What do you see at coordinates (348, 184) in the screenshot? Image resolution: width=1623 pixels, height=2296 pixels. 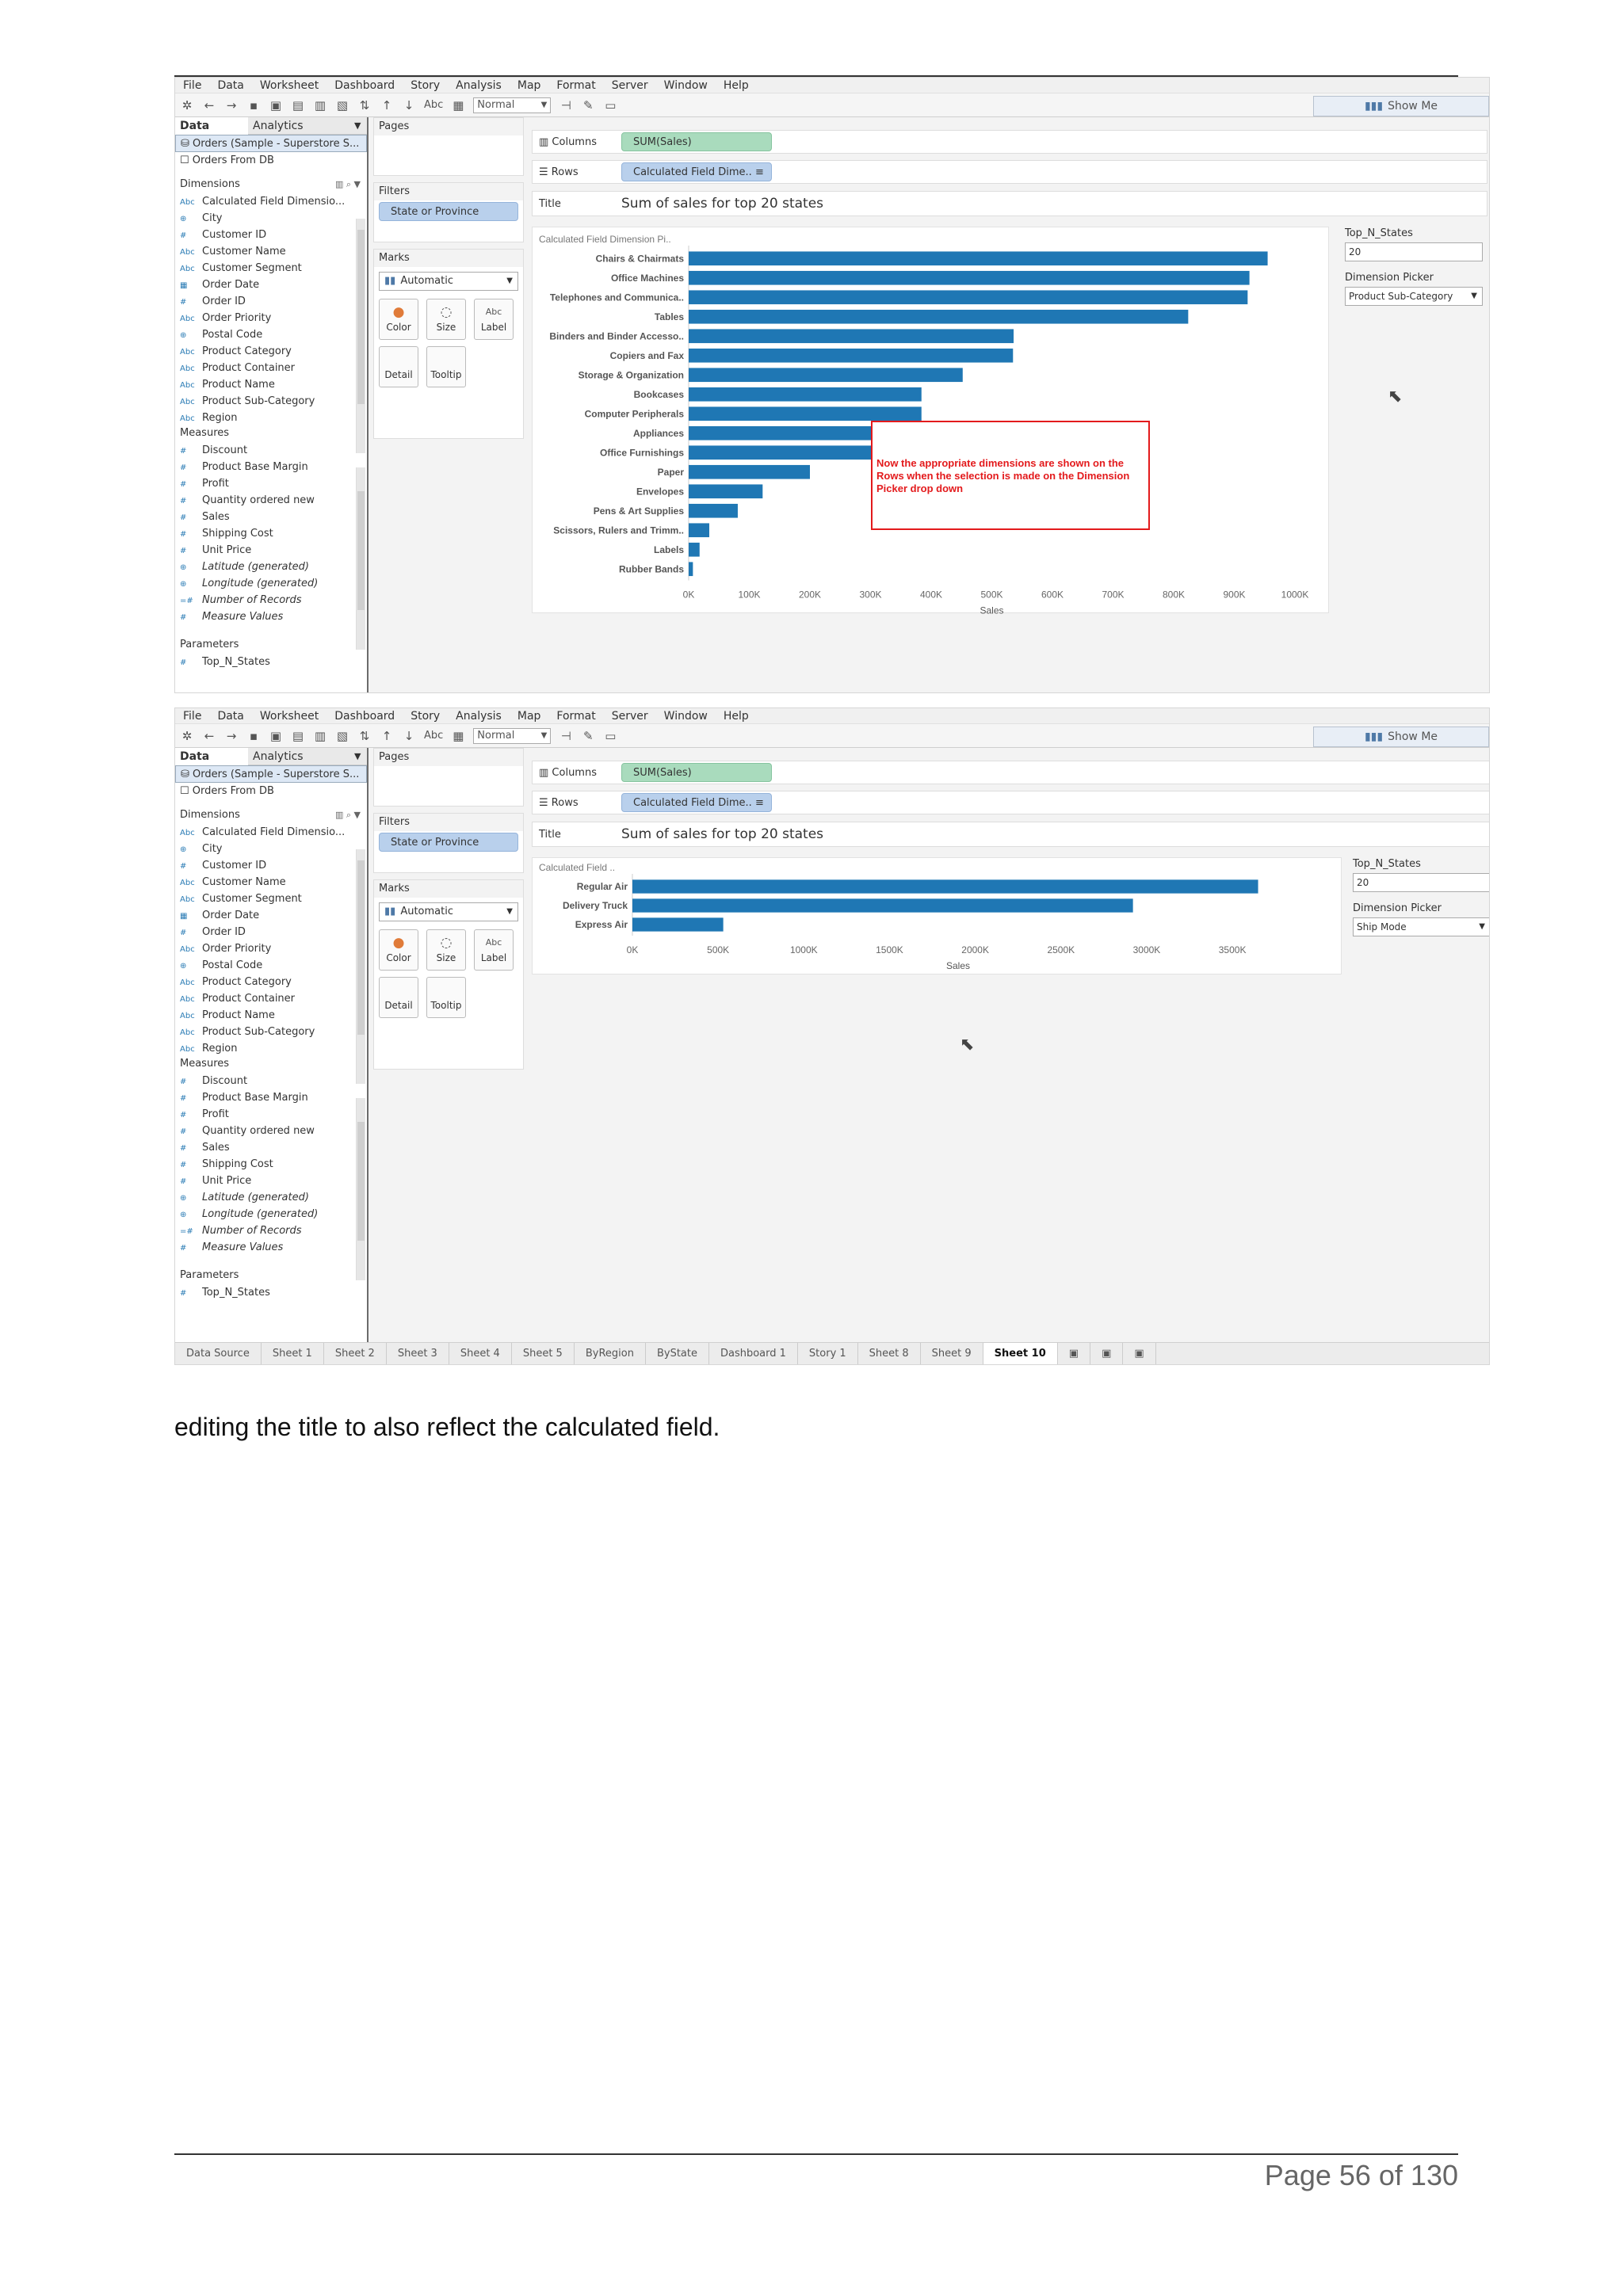 I see `search-icon: ▥ ⌕ ▼` at bounding box center [348, 184].